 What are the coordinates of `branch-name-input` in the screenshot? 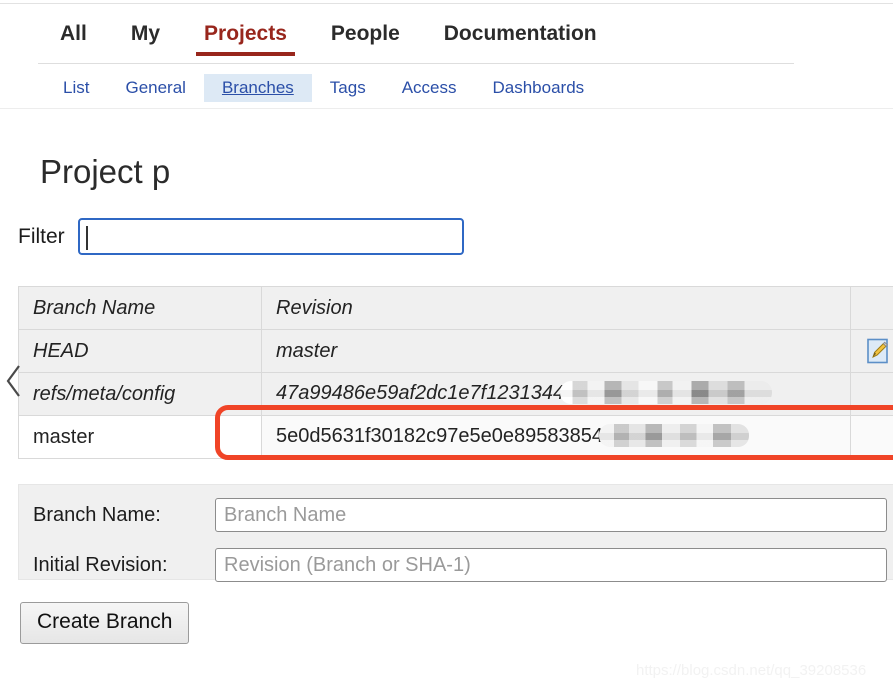 It's located at (551, 515).